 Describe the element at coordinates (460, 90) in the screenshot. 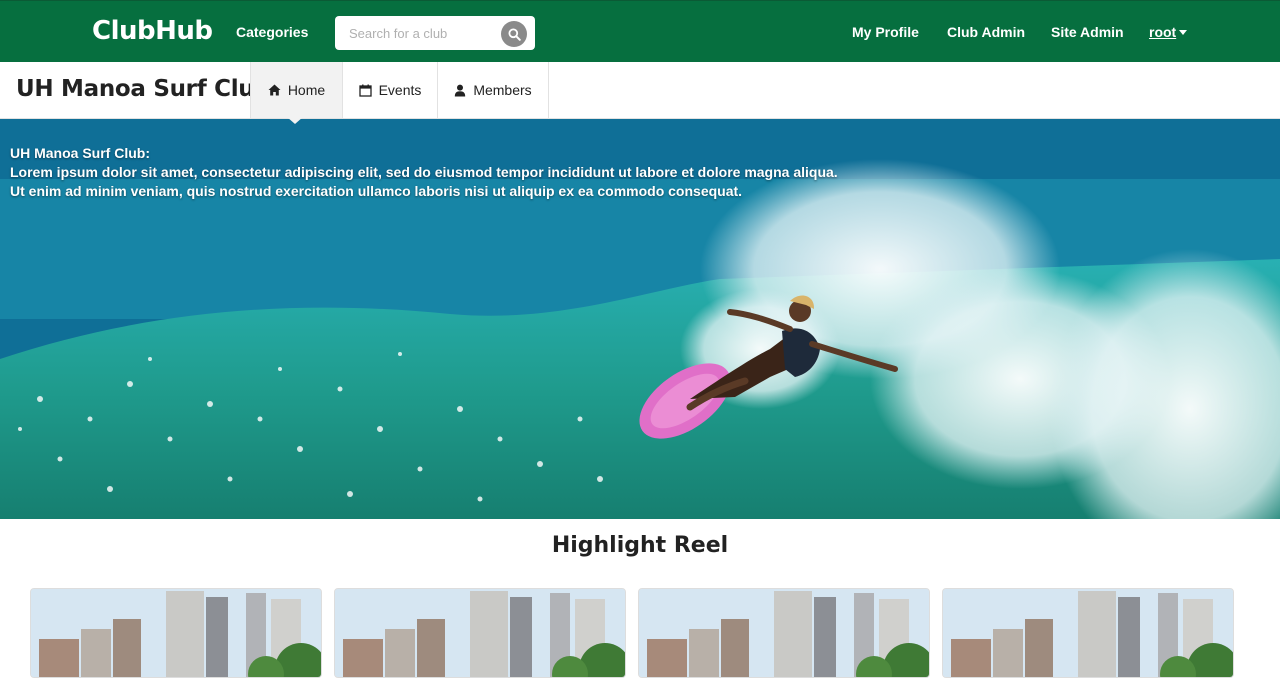

I see `user-icon` at that location.